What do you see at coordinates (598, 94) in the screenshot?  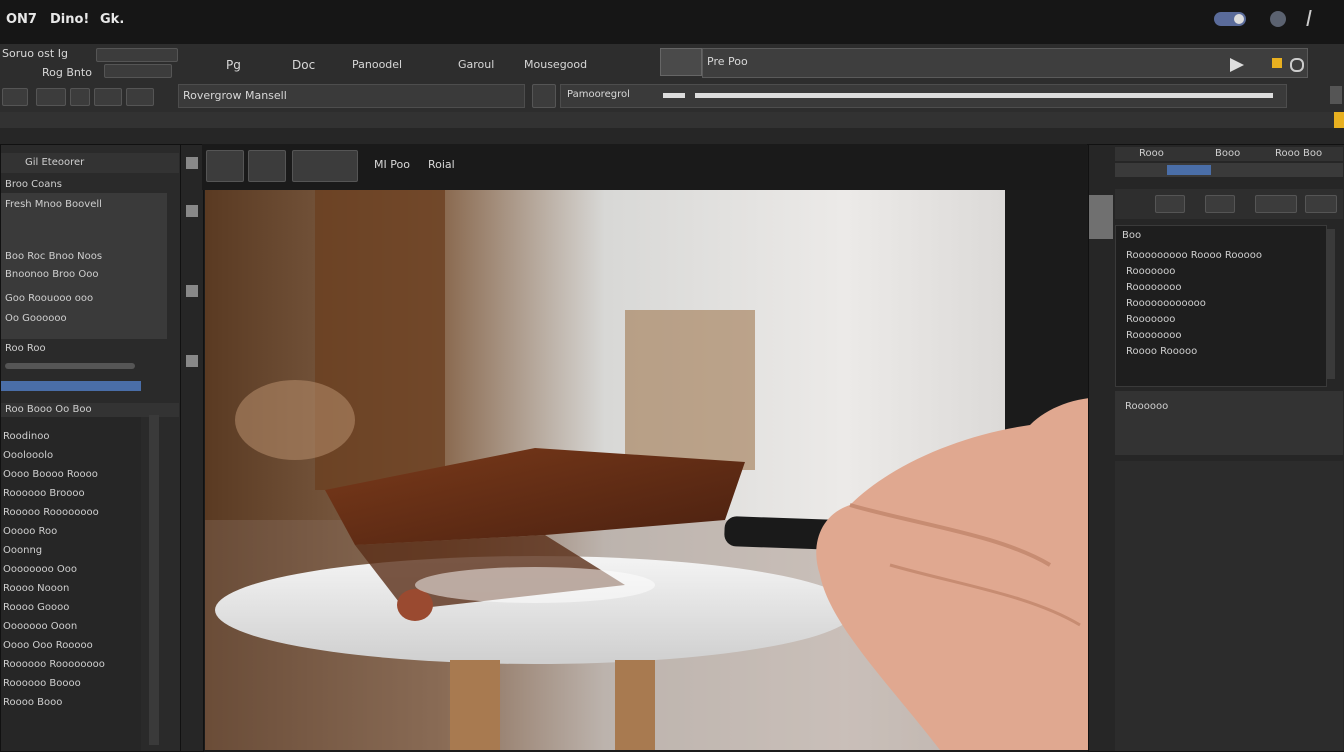 I see `address-label: Pamooregrol` at bounding box center [598, 94].